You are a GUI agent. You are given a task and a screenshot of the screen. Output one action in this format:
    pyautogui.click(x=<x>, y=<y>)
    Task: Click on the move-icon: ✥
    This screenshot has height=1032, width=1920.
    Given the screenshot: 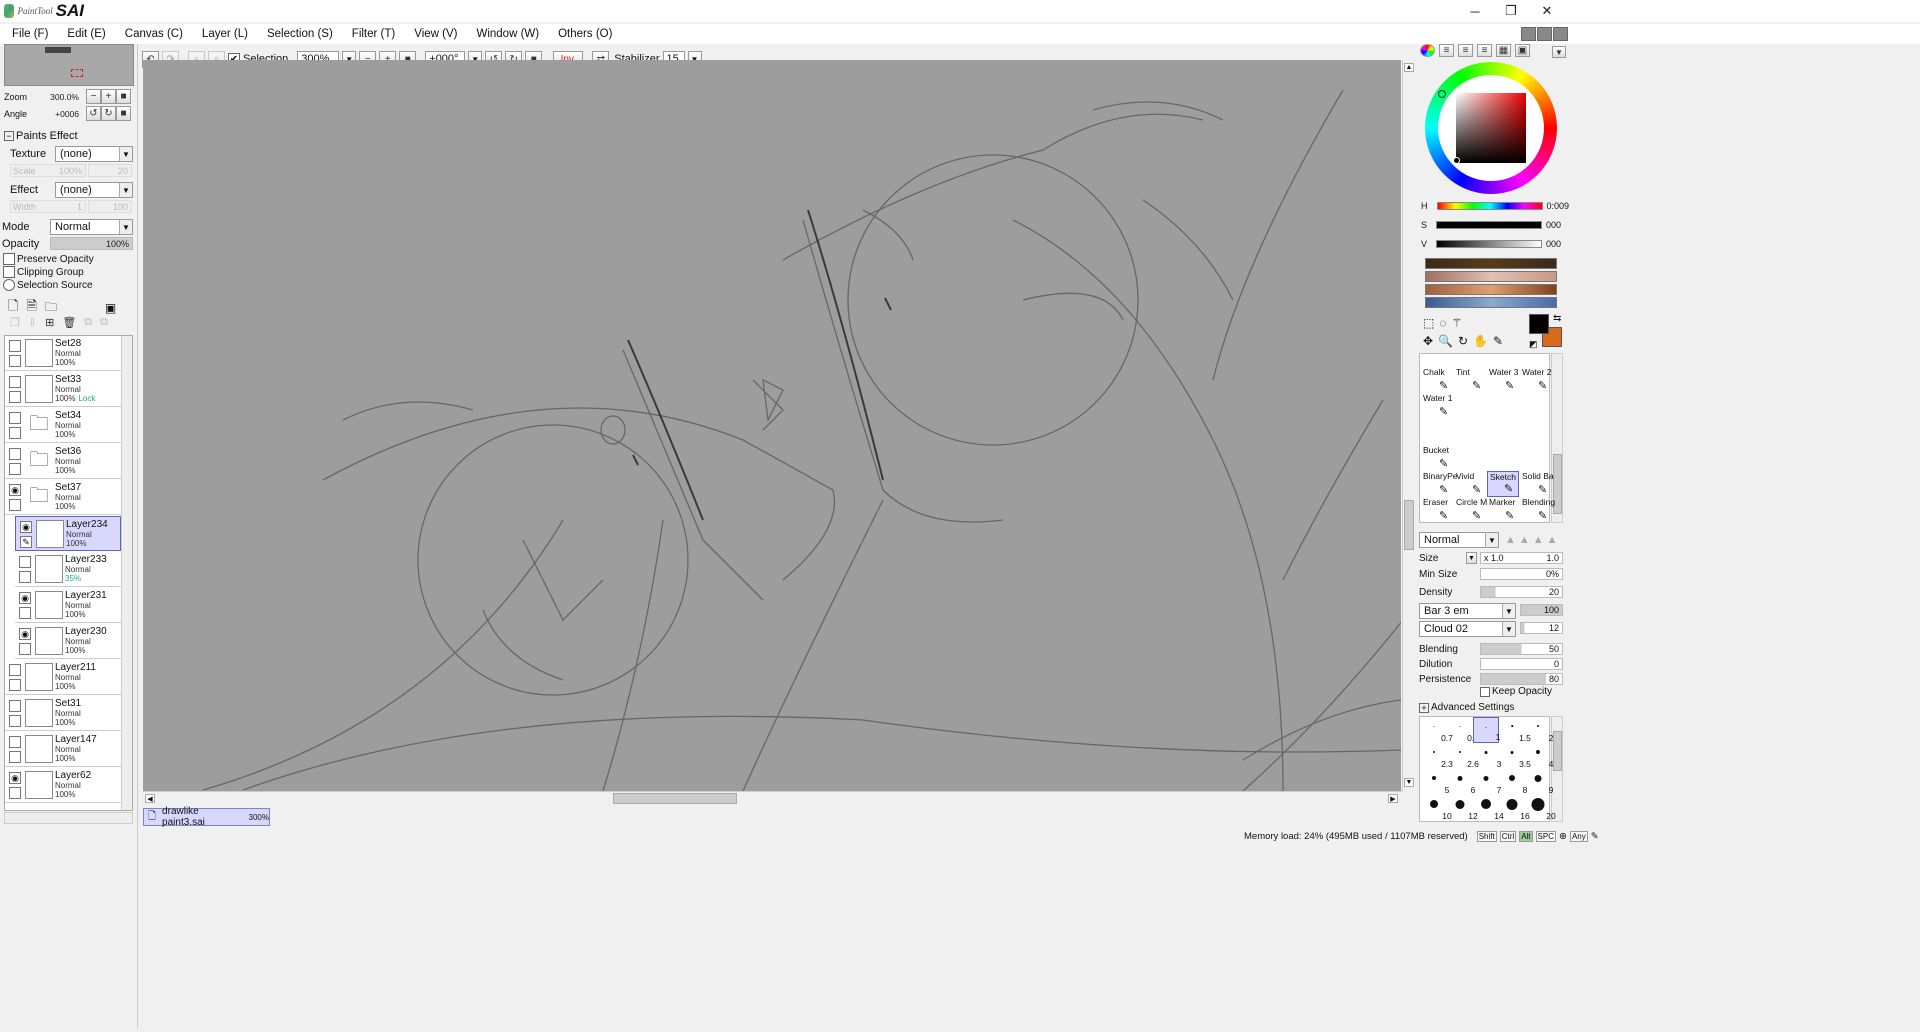 What is the action you would take?
    pyautogui.click(x=1428, y=341)
    